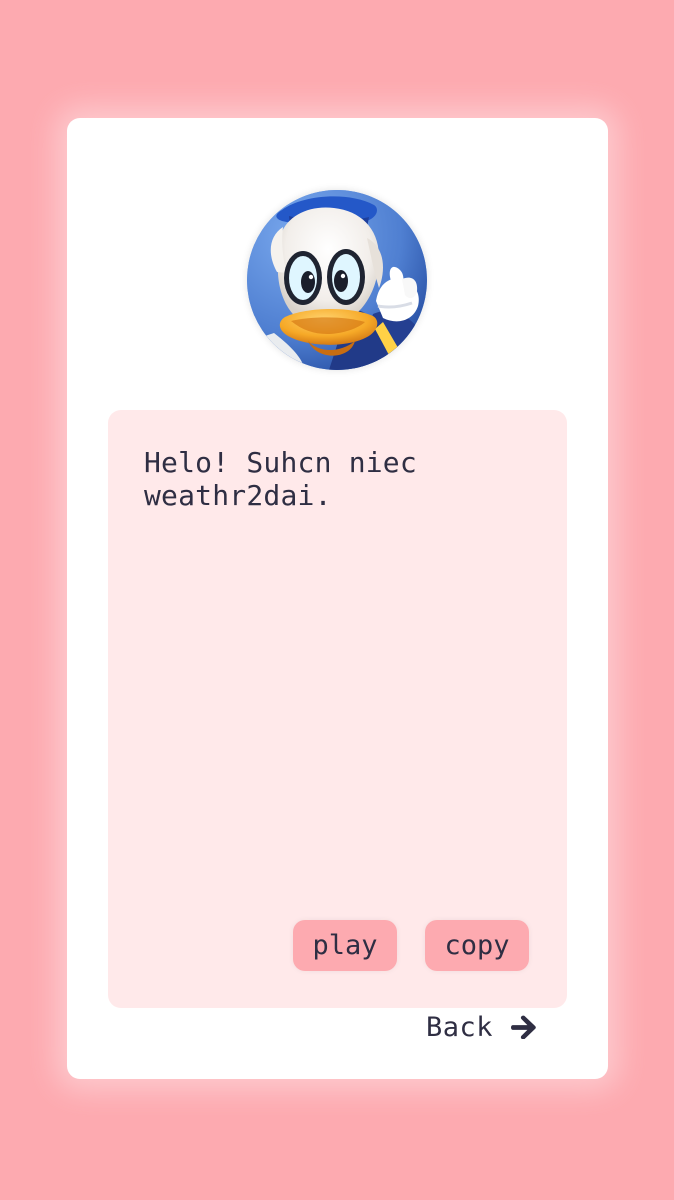  I want to click on avatar, so click(337, 280).